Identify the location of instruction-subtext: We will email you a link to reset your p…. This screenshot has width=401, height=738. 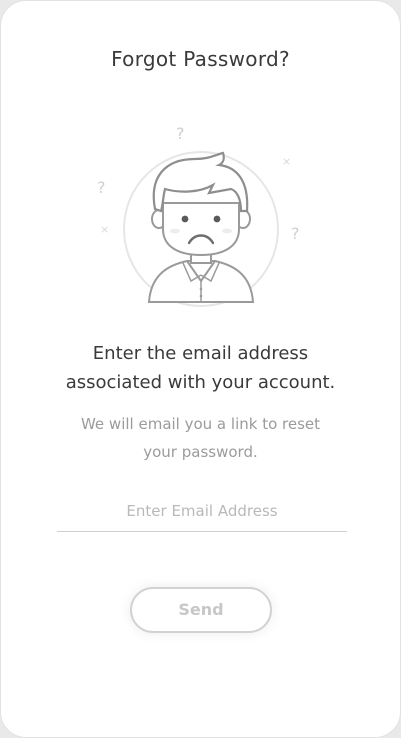
(200, 438).